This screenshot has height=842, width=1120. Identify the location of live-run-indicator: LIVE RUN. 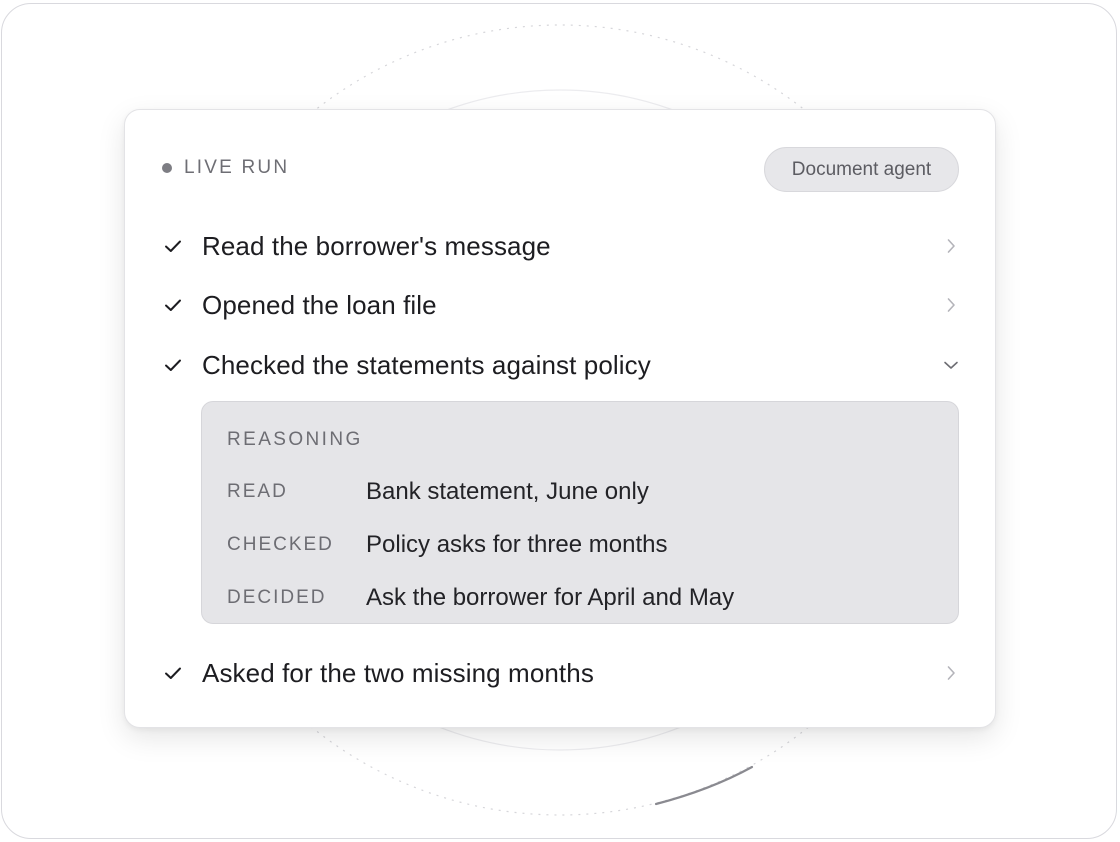
(225, 168).